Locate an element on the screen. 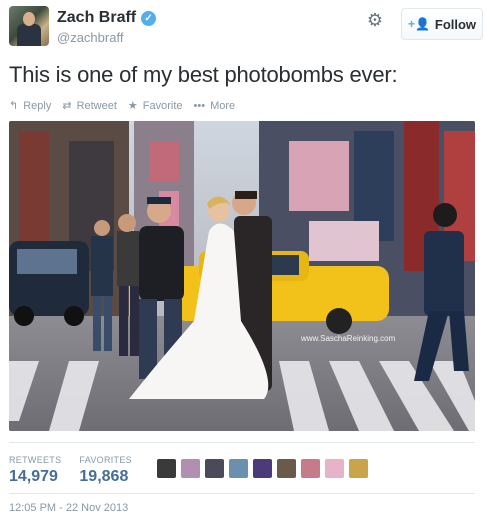 Image resolution: width=487 pixels, height=521 pixels. retweets-label: RETWEETS is located at coordinates (35, 460).